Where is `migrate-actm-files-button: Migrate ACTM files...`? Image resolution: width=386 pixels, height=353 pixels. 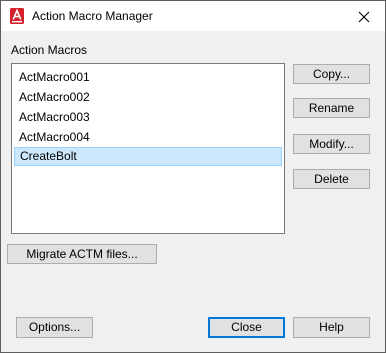
migrate-actm-files-button: Migrate ACTM files... is located at coordinates (82, 254).